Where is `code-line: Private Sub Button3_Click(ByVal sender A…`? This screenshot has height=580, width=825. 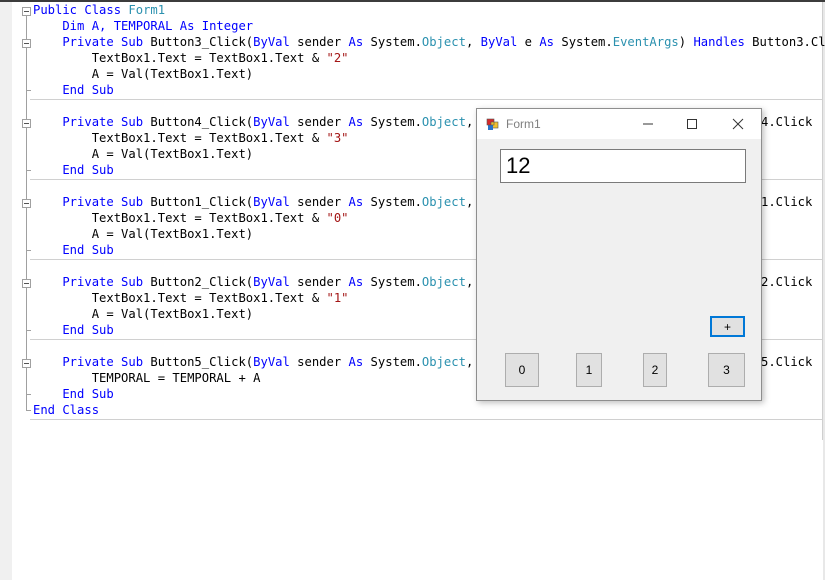 code-line: Private Sub Button3_Click(ByVal sender A… is located at coordinates (429, 42).